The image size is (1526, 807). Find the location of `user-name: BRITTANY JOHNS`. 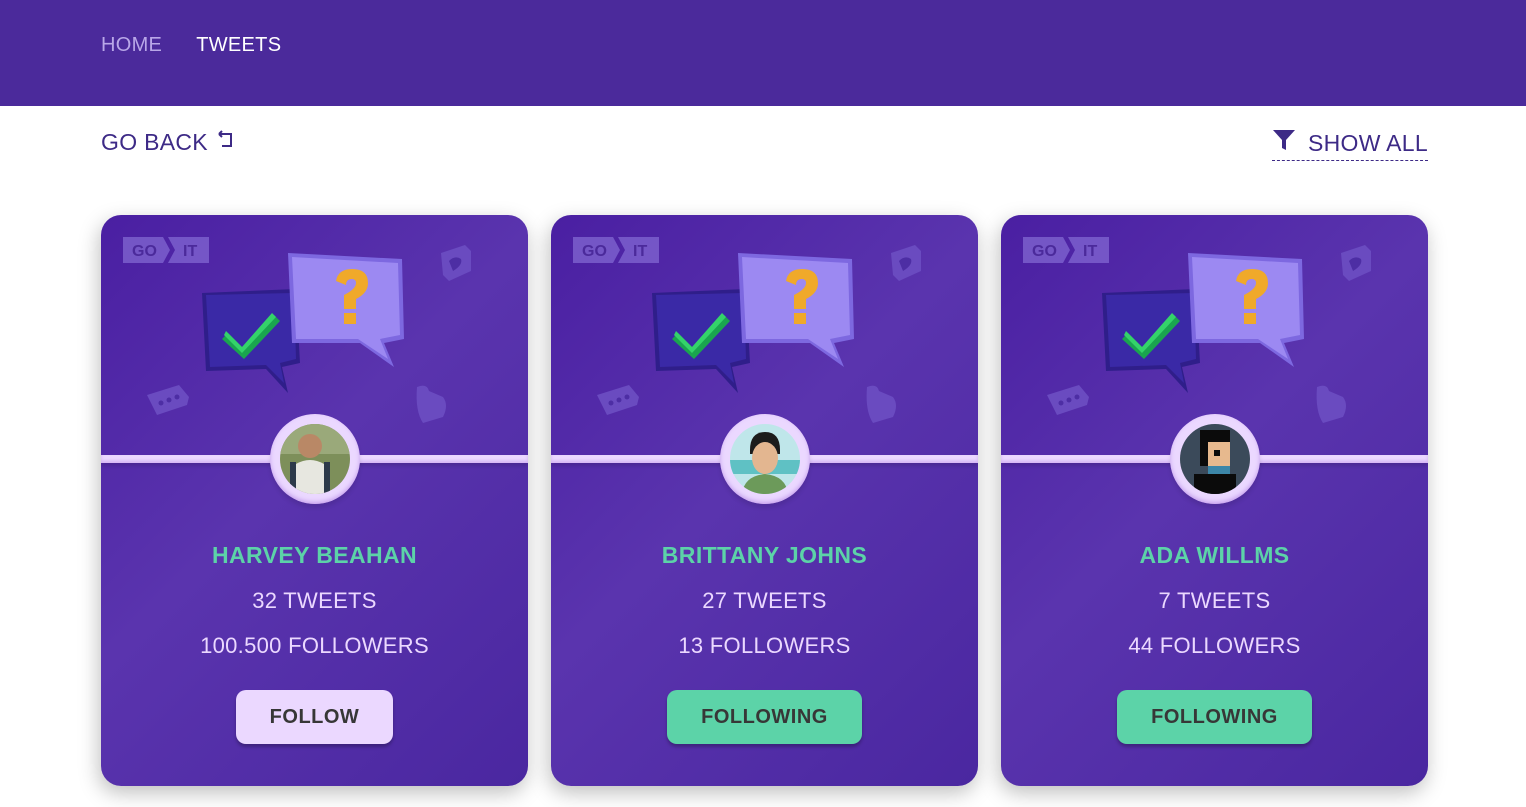

user-name: BRITTANY JOHNS is located at coordinates (764, 555).